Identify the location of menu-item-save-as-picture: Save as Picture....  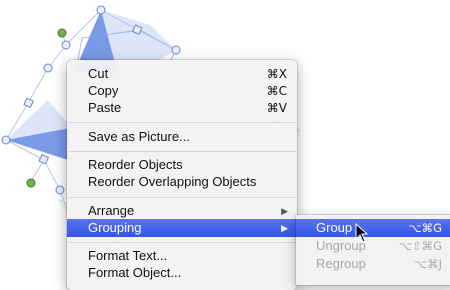
(182, 137).